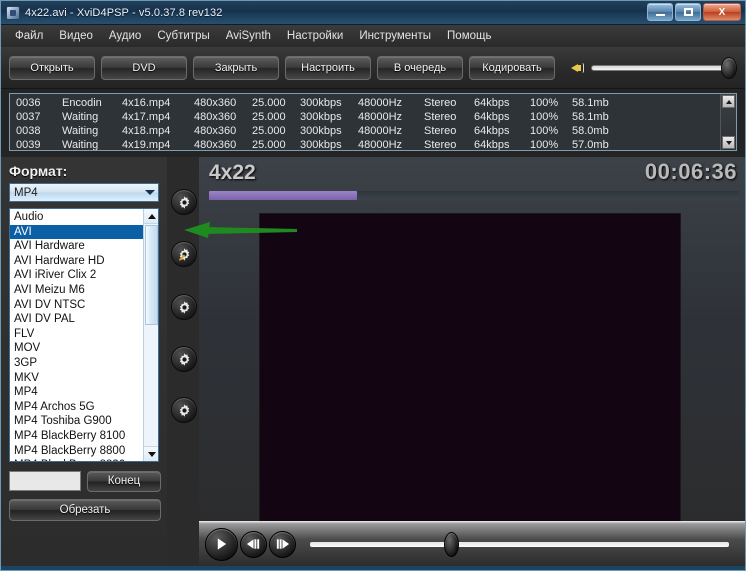 The height and width of the screenshot is (571, 746). I want to click on format-combobox: MP4, so click(84, 192).